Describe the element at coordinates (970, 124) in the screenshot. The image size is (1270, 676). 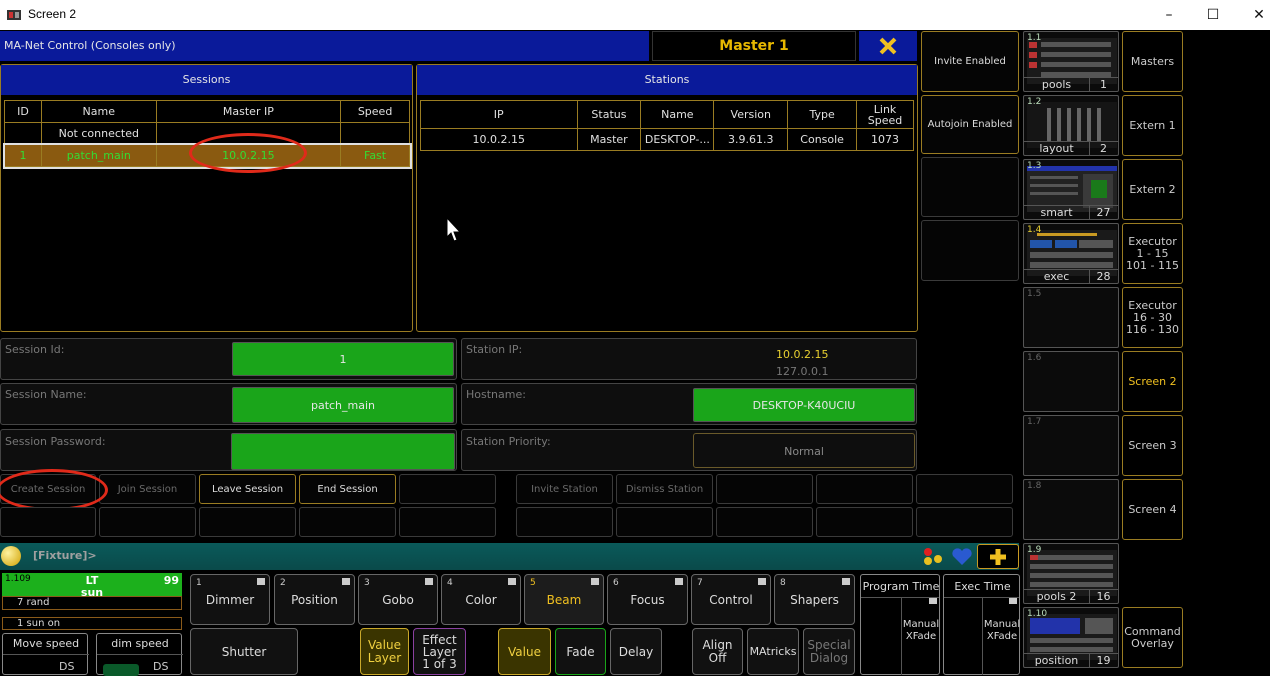
I see `autojoin-enabled-button: Autojoin Enabled` at that location.